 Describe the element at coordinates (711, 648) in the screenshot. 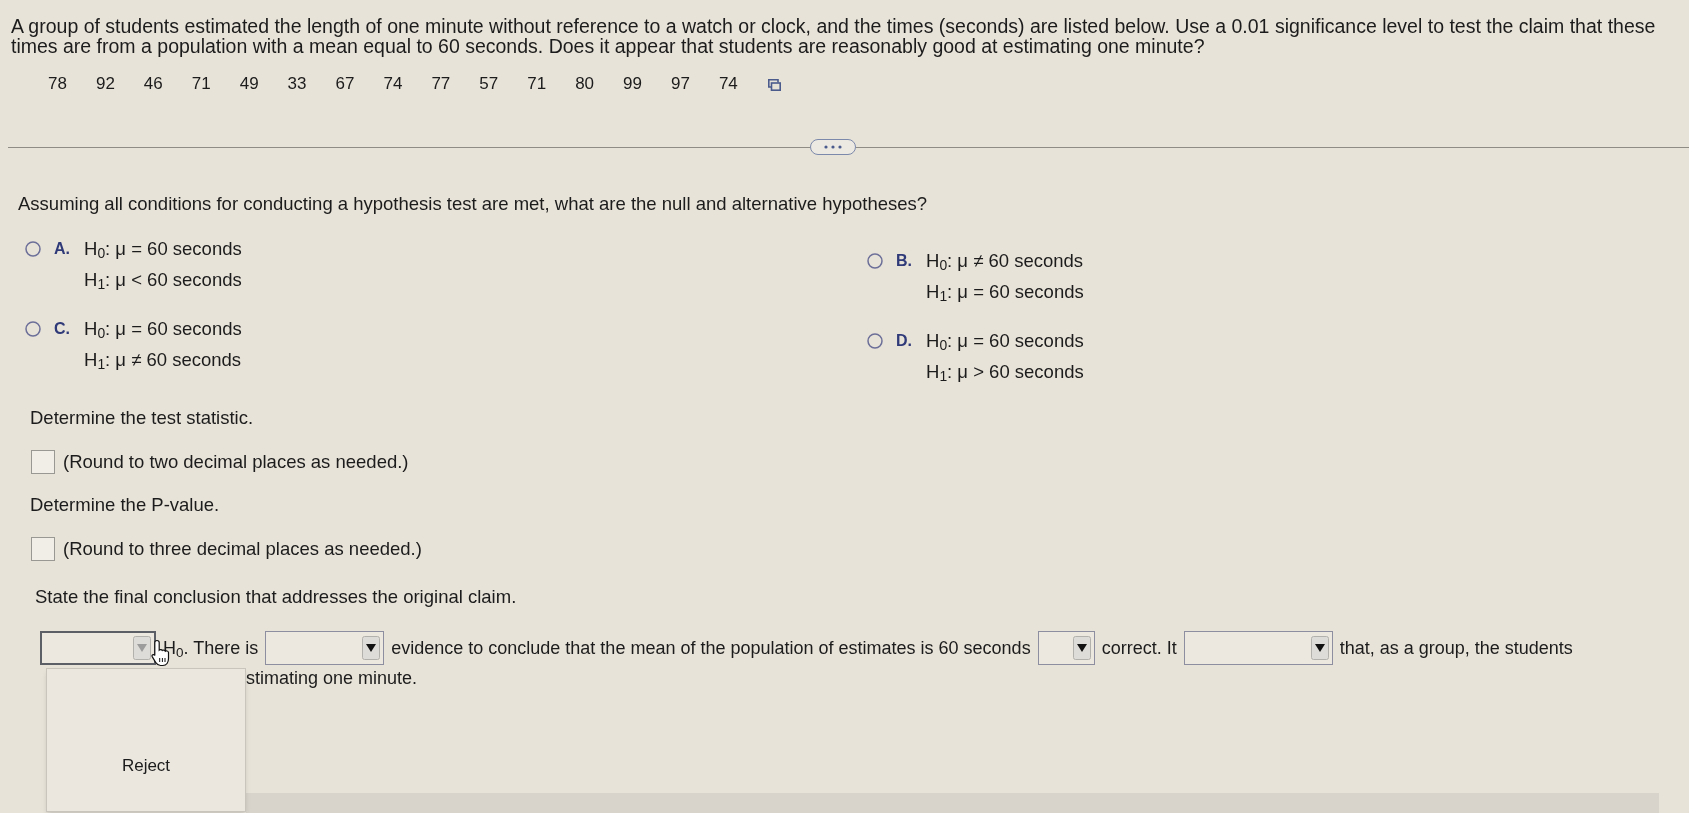

I see `conclusion-text: evidence to conclude that the mean of the population of estimates is 60 seconds` at that location.